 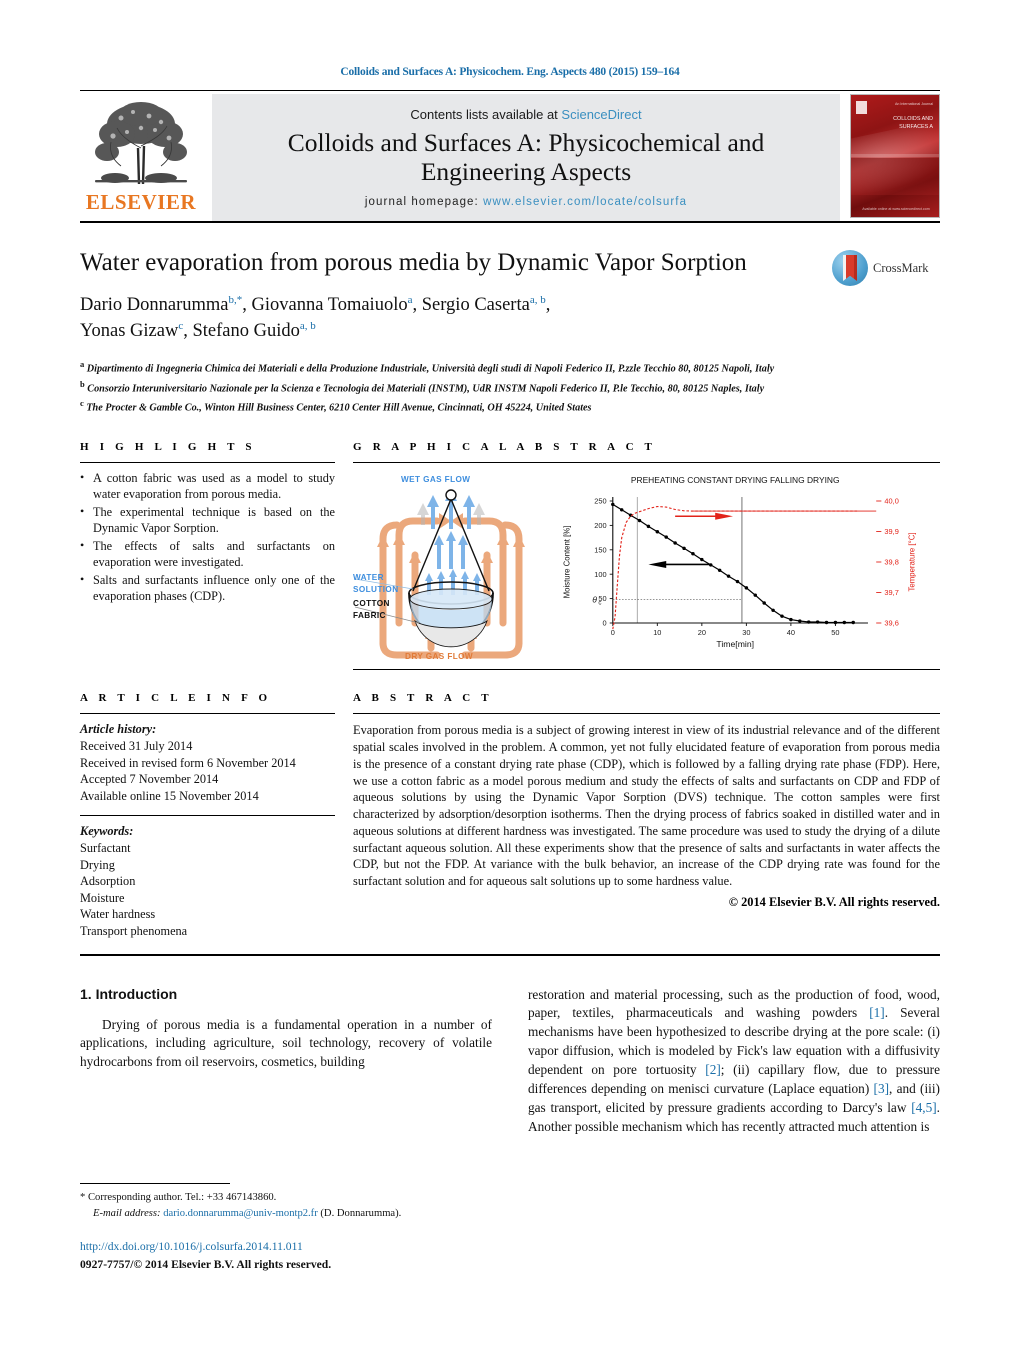 What do you see at coordinates (600, 574) in the screenshot?
I see `svg-text: 100` at bounding box center [600, 574].